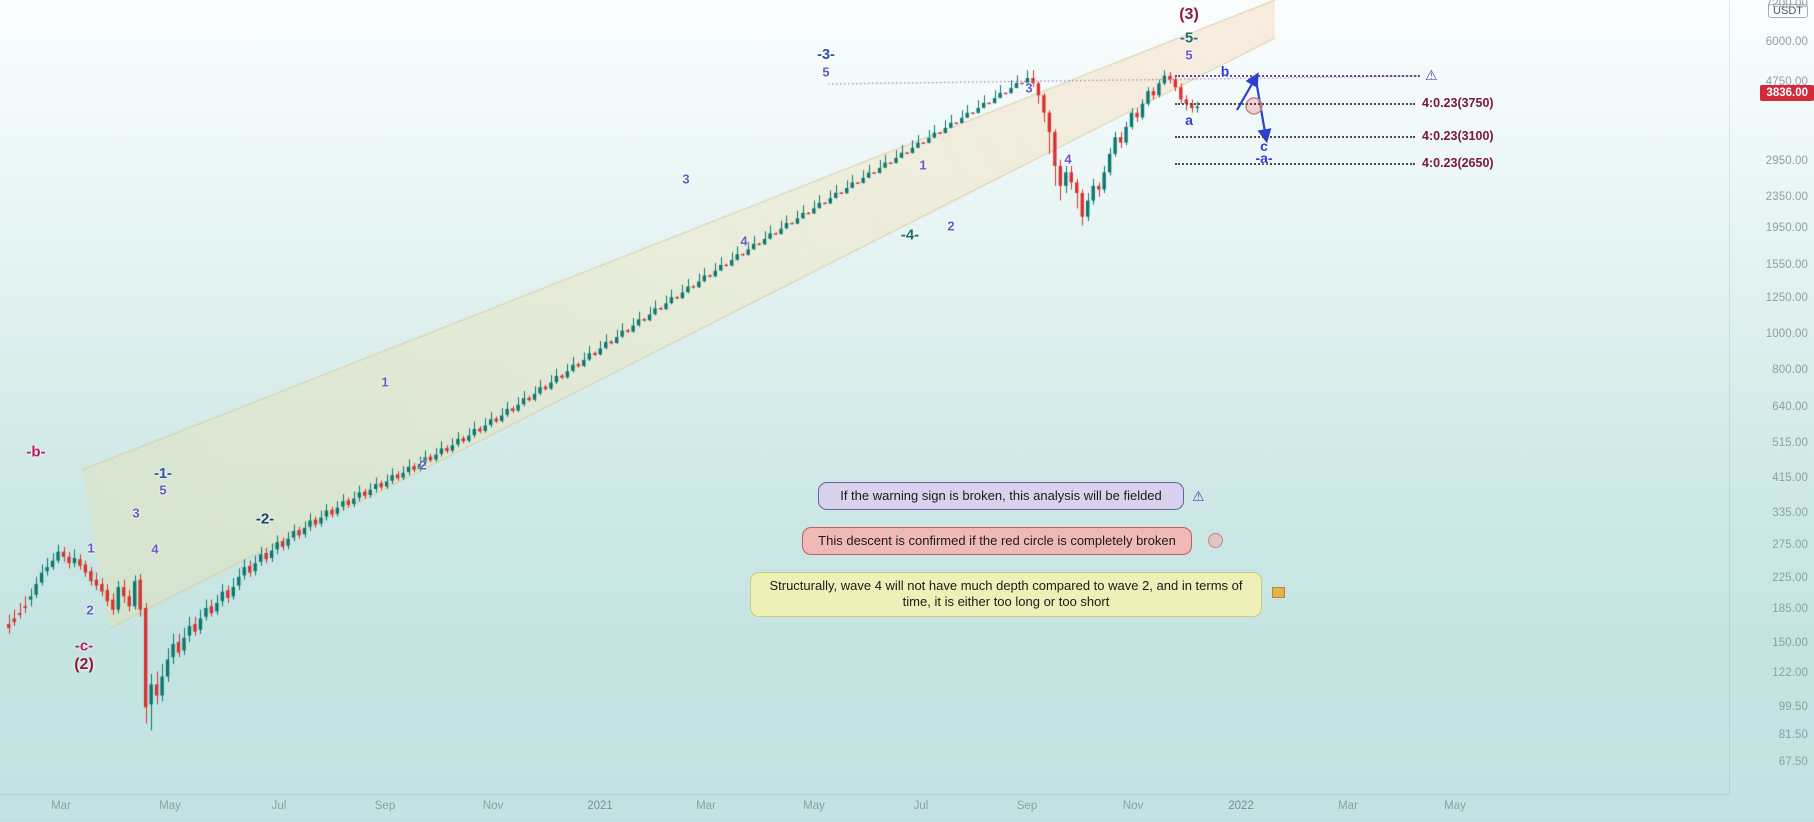  I want to click on price-tick: 81.50, so click(1793, 735).